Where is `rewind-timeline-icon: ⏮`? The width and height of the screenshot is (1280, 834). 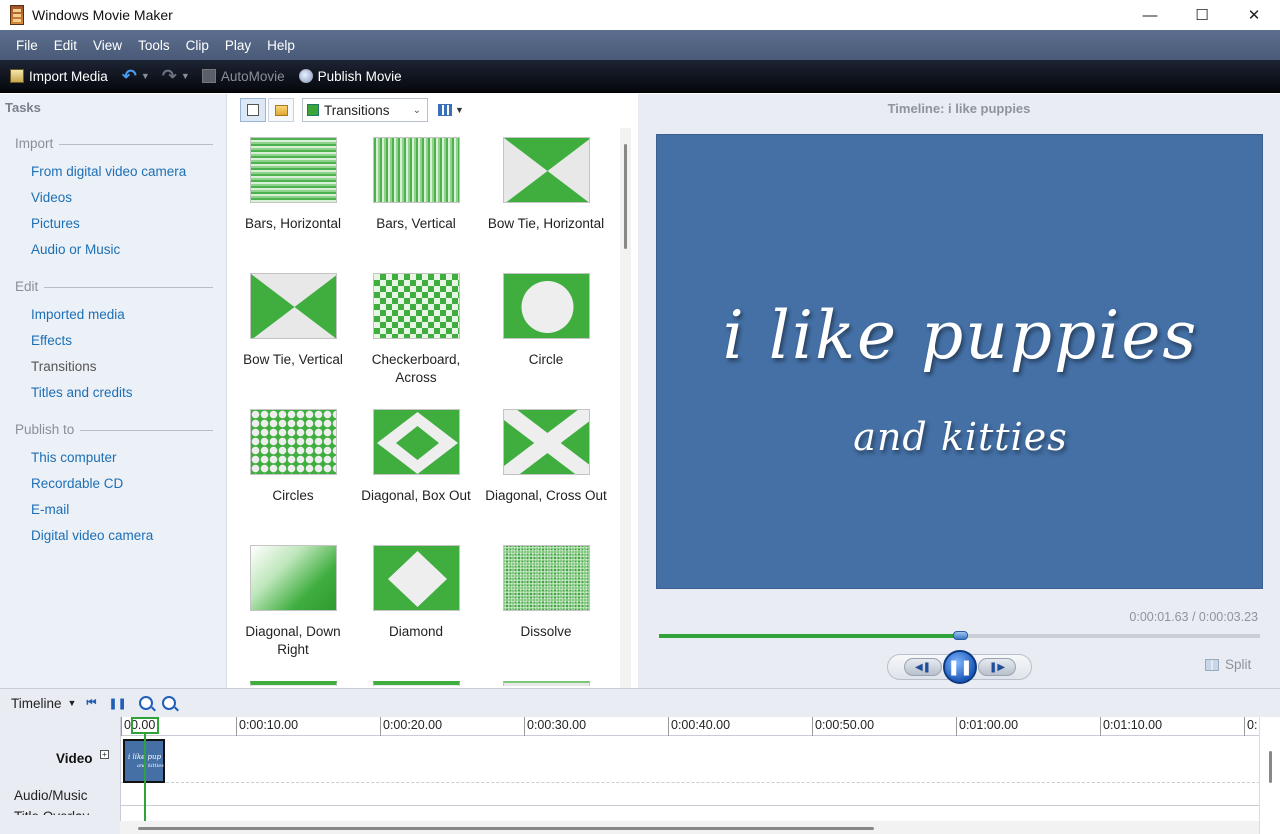
rewind-timeline-icon: ⏮ is located at coordinates (91, 703).